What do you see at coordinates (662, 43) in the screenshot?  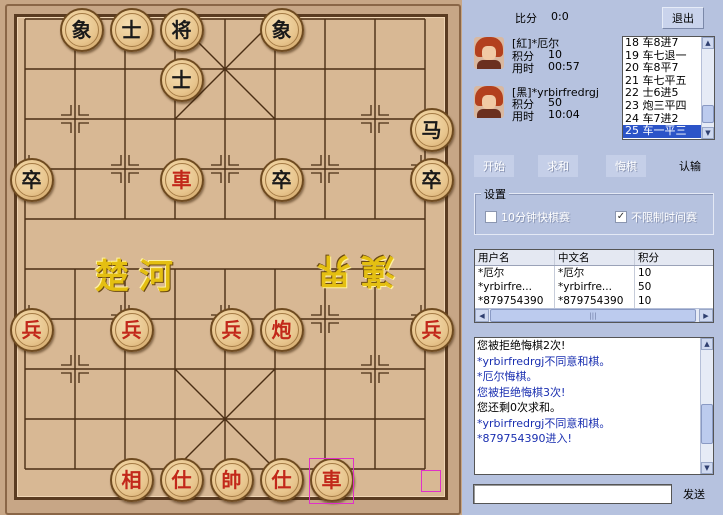 I see `move-list-item: 18 车8进7` at bounding box center [662, 43].